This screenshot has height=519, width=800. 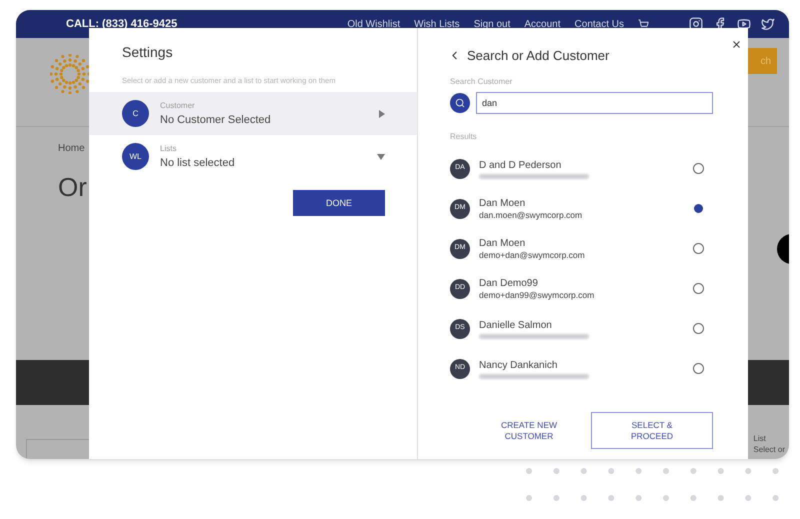 I want to click on customer-name: D and D Pederson, so click(x=520, y=165).